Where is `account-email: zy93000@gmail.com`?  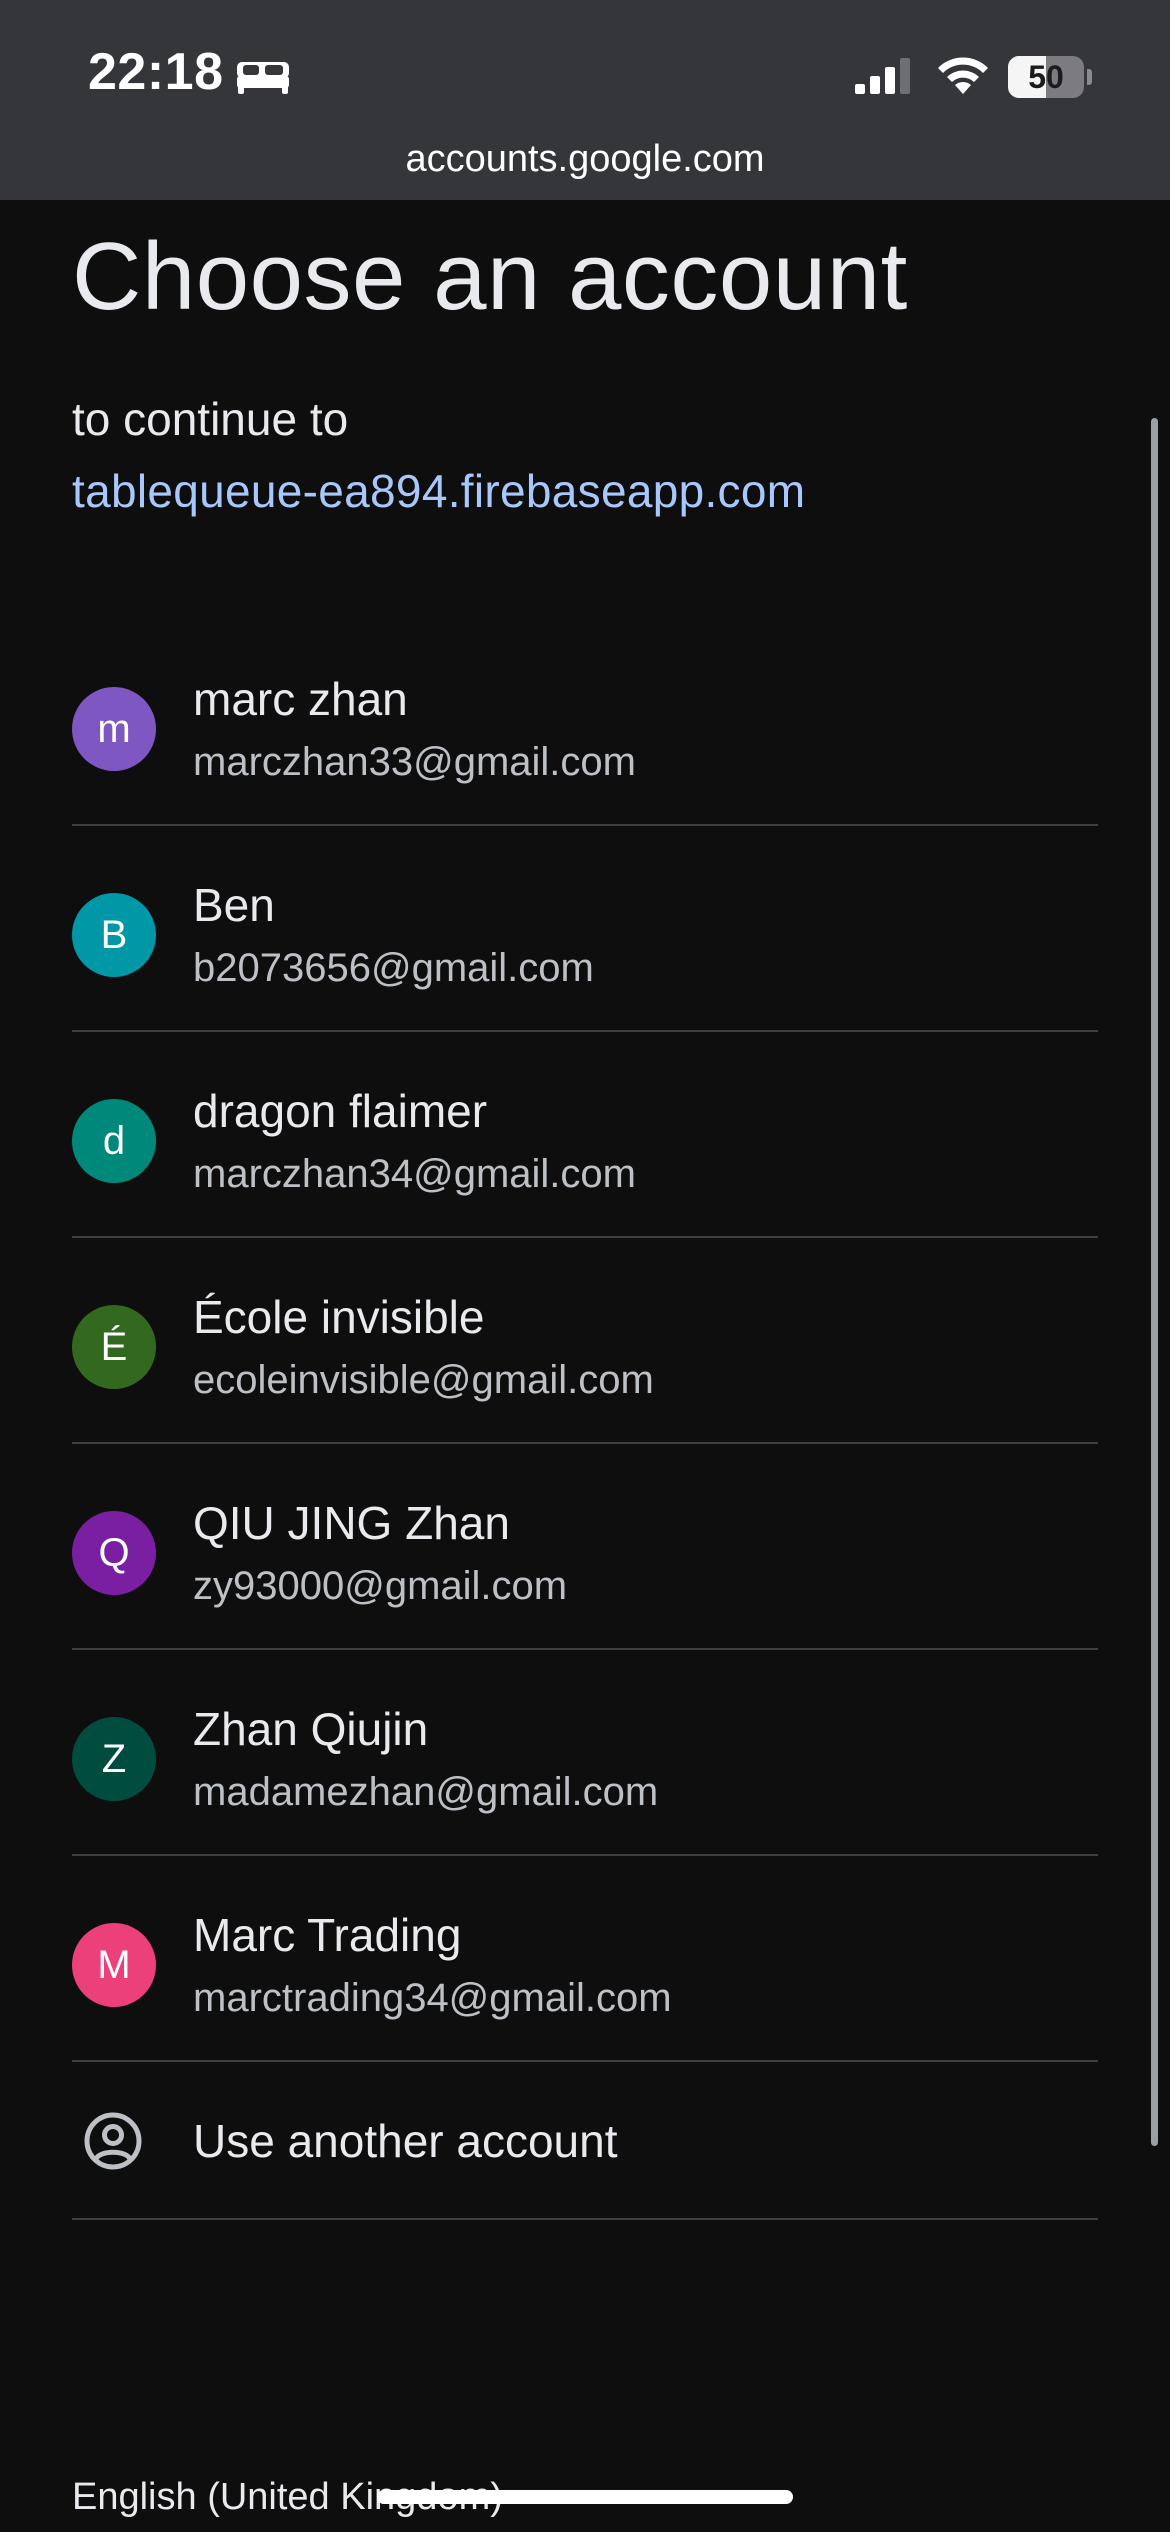 account-email: zy93000@gmail.com is located at coordinates (380, 1586).